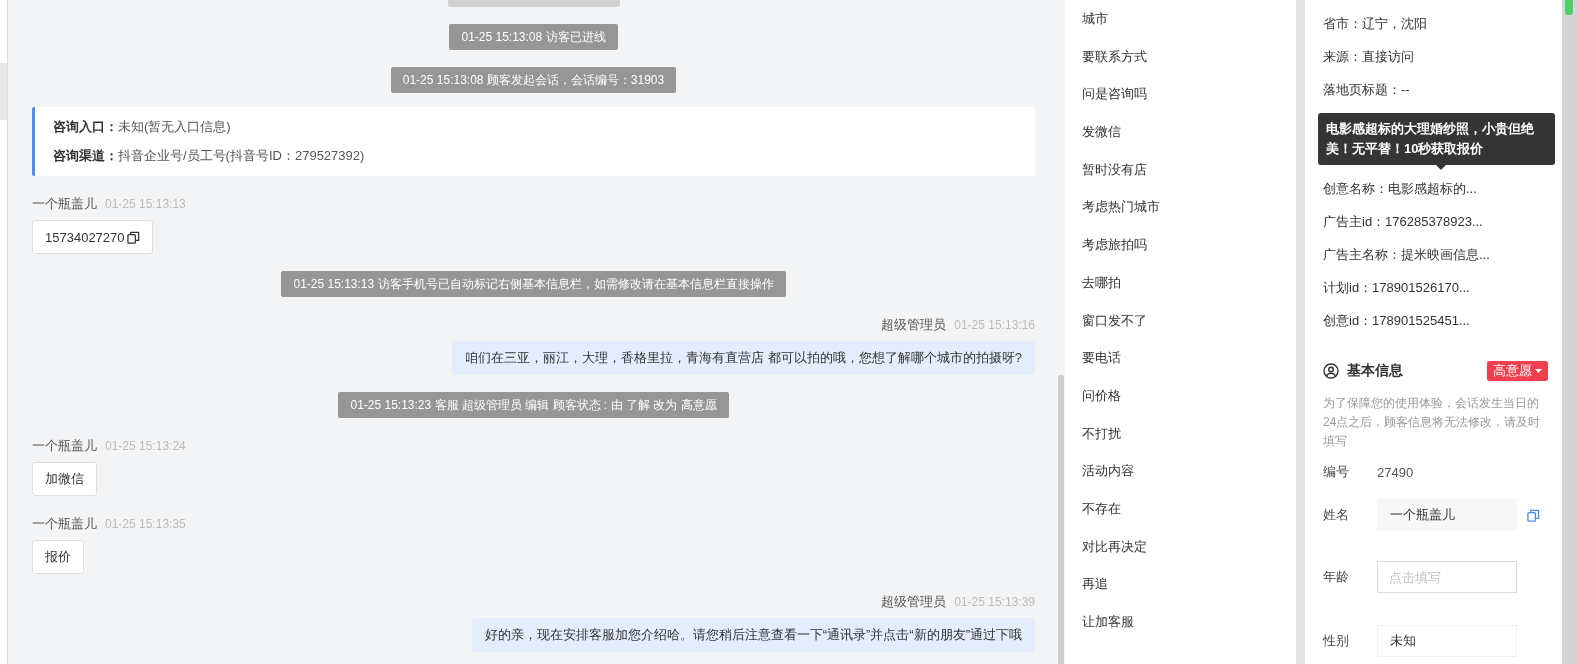 The height and width of the screenshot is (664, 1577). Describe the element at coordinates (1517, 371) in the screenshot. I see `intent-dropdown: 高意愿` at that location.